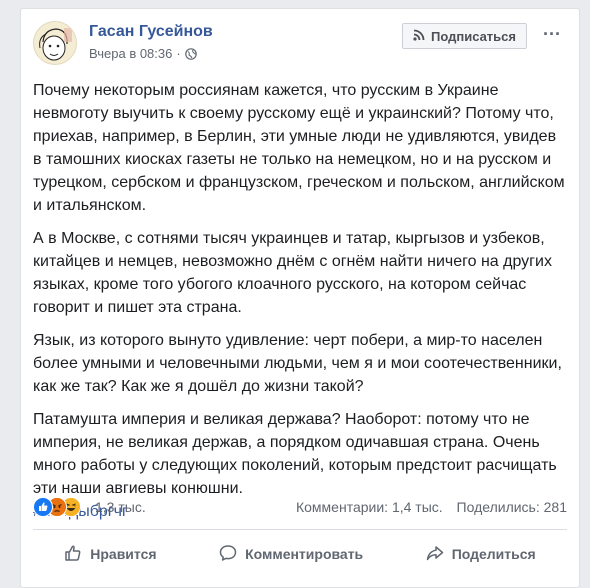 The height and width of the screenshot is (588, 590). Describe the element at coordinates (120, 507) in the screenshot. I see `reaction-count: 1,3 тыс.` at that location.